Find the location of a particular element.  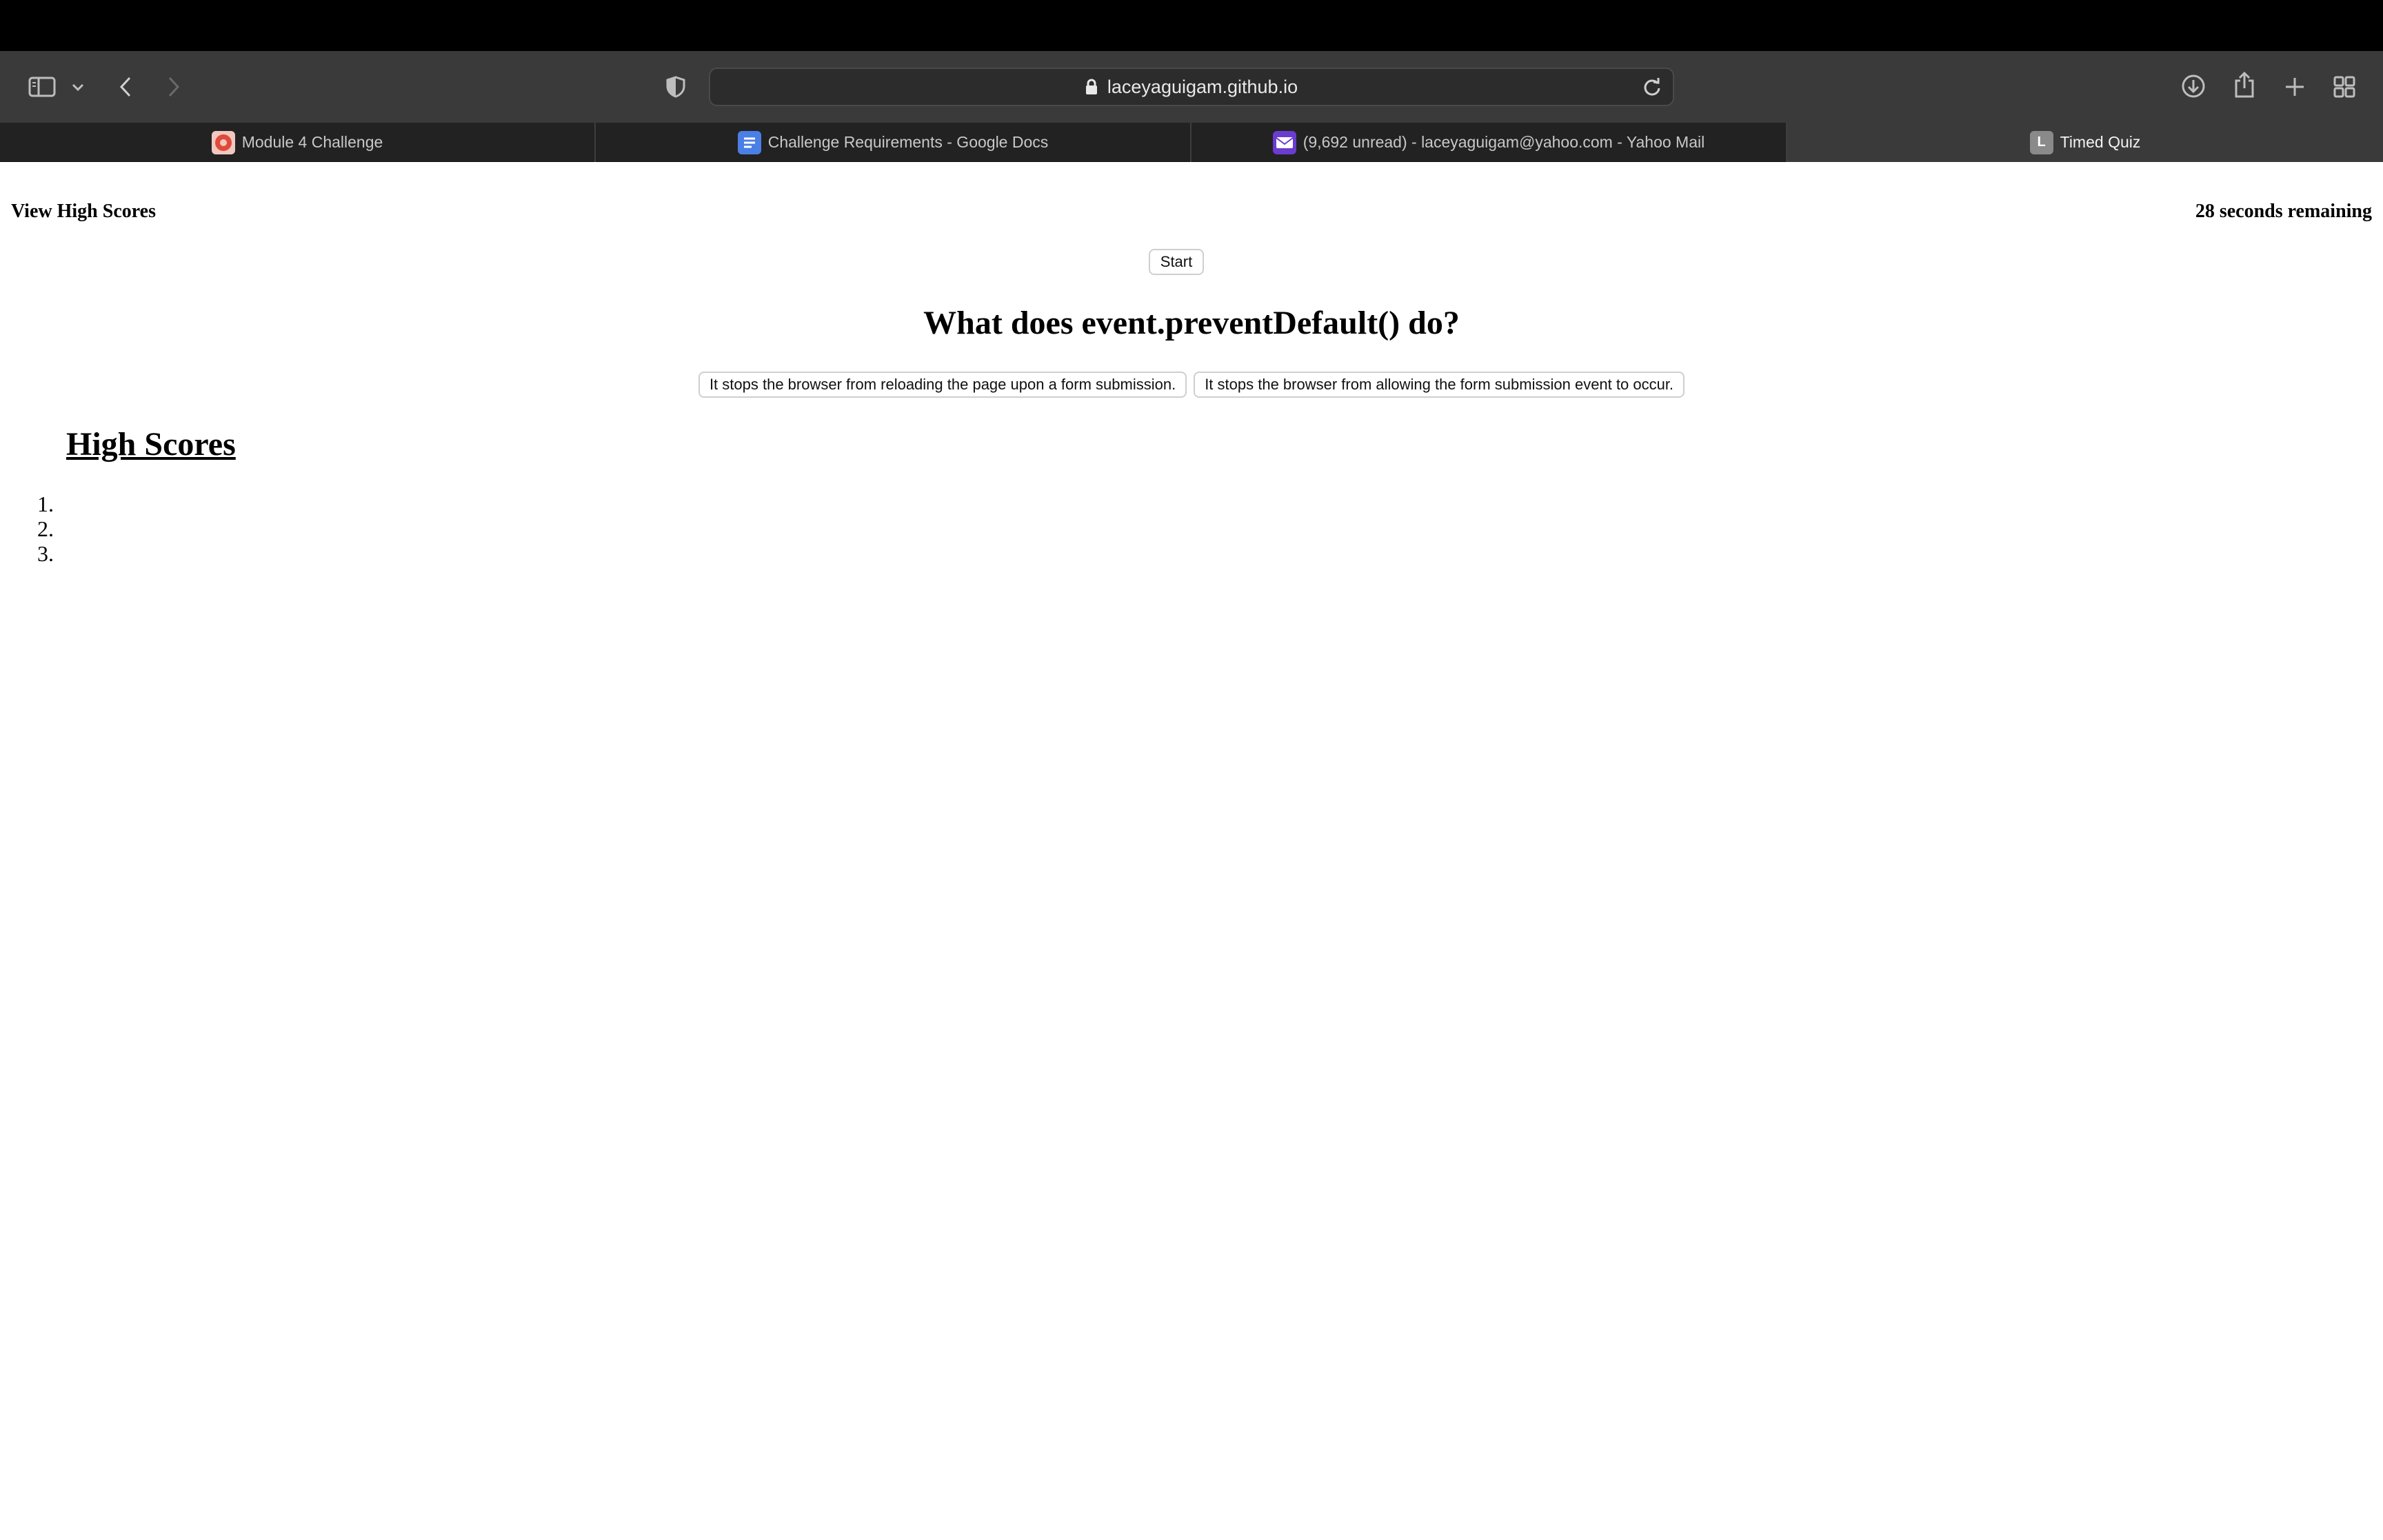

tab-overview-icon is located at coordinates (2344, 87).